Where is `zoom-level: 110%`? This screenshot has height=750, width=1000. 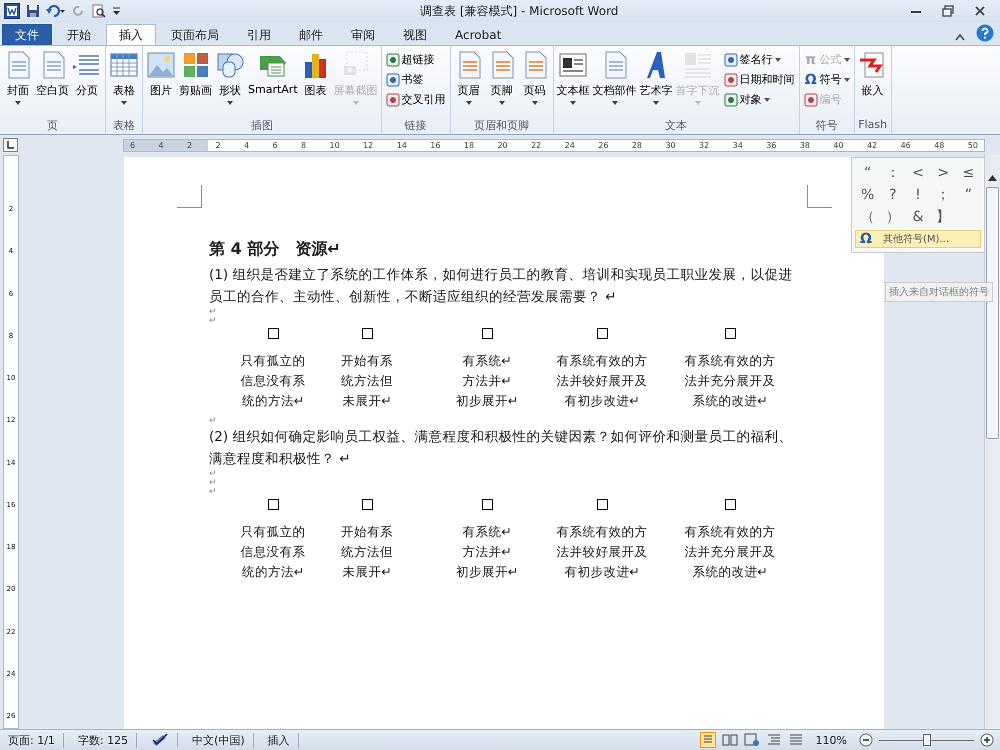 zoom-level: 110% is located at coordinates (831, 740).